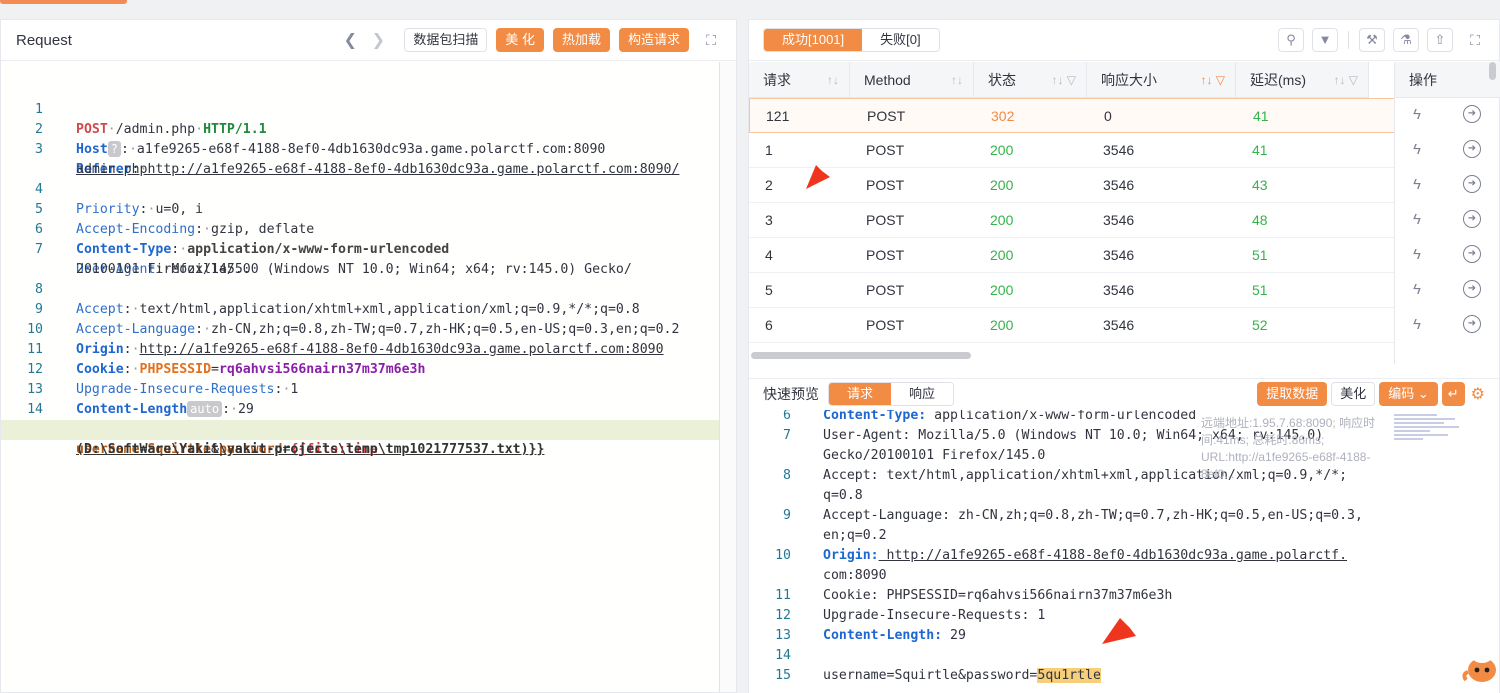  Describe the element at coordinates (1291, 40) in the screenshot. I see `search-icon: ⚲` at that location.